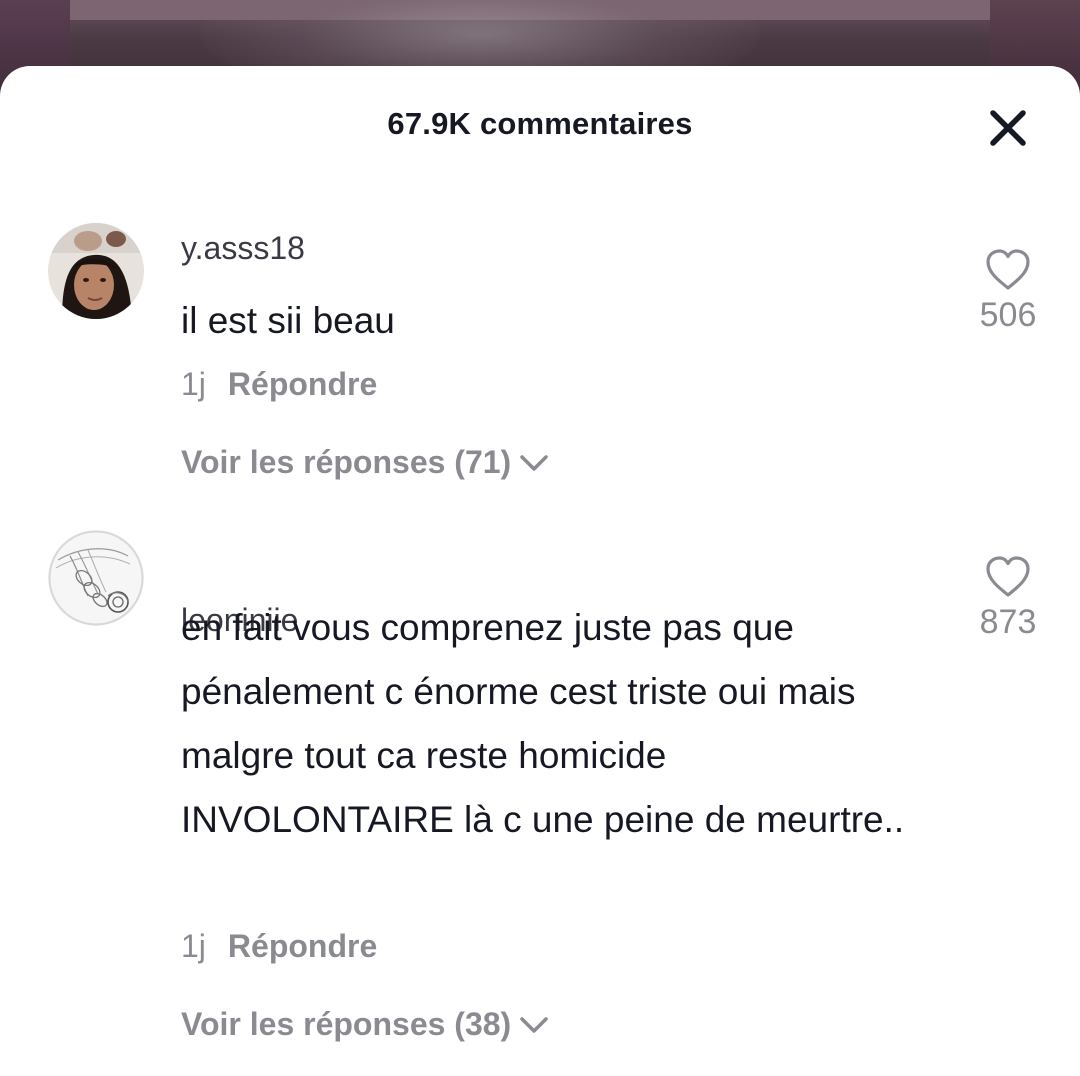  I want to click on like-control: 873, so click(1008, 598).